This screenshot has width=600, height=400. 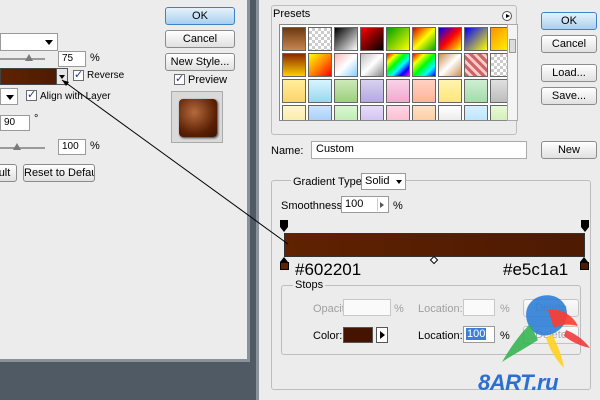 I want to click on stop-color-swatch, so click(x=358, y=335).